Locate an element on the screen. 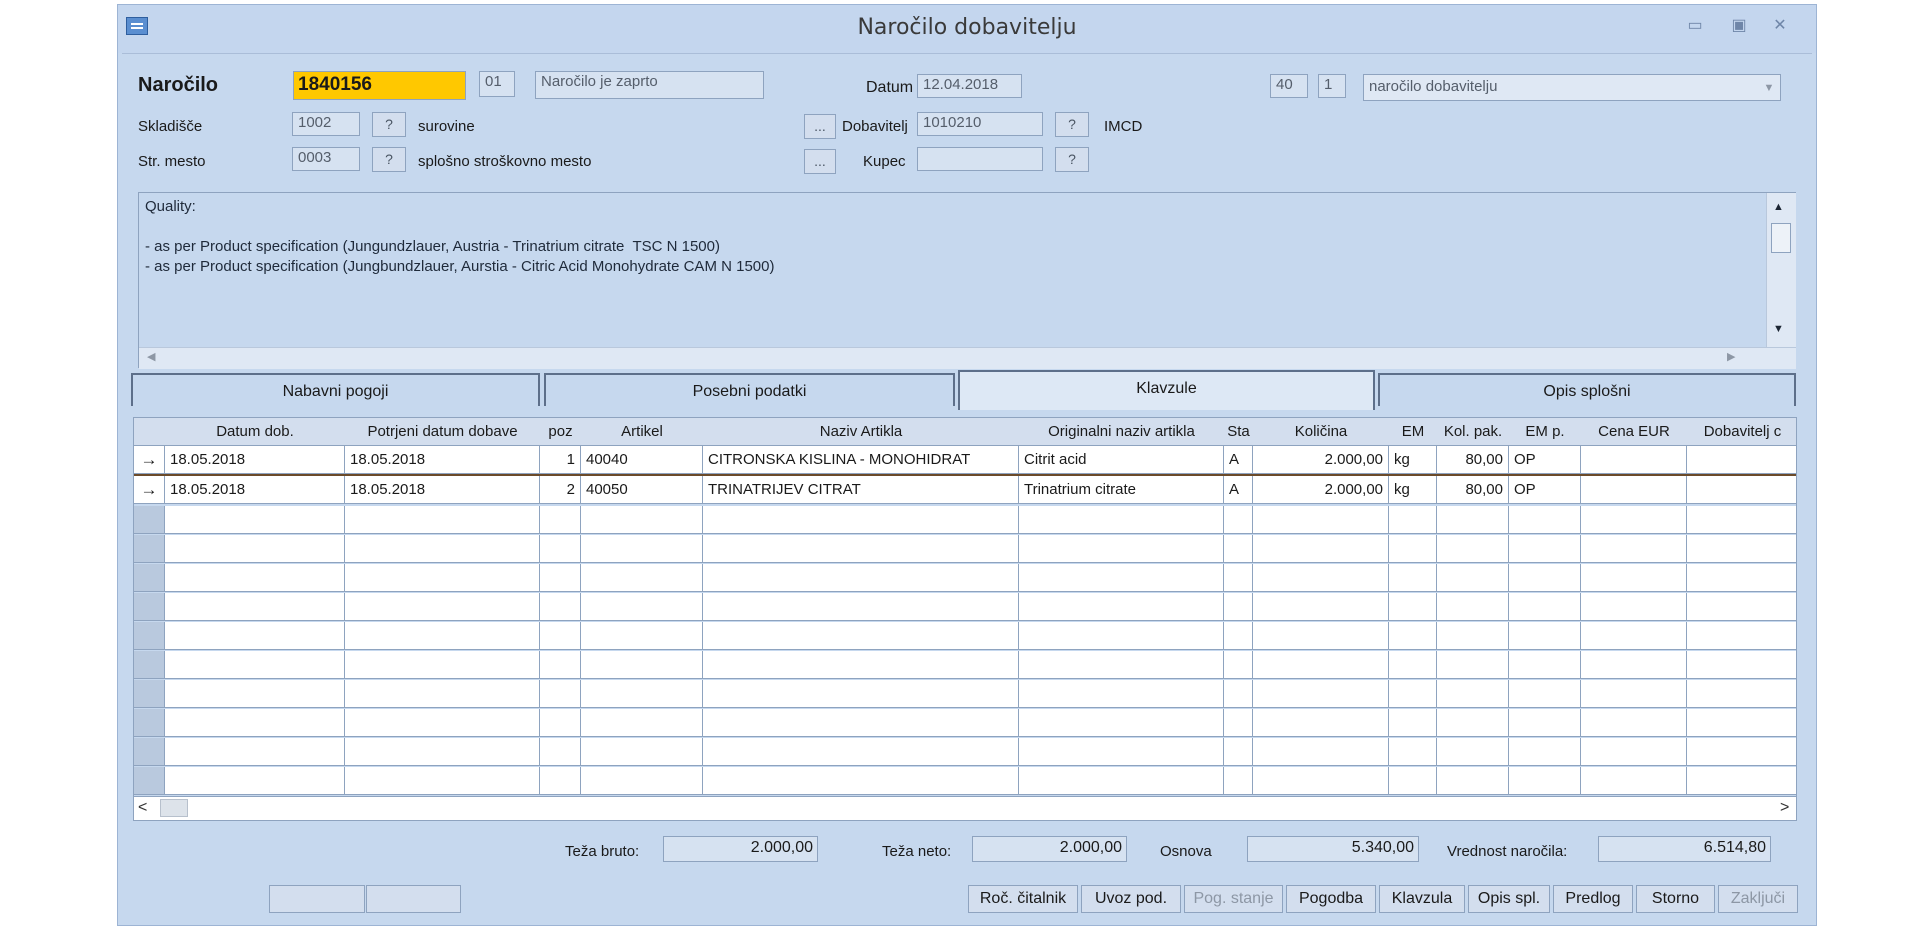 This screenshot has height=926, width=1914. supplier-field: 1010210 is located at coordinates (980, 124).